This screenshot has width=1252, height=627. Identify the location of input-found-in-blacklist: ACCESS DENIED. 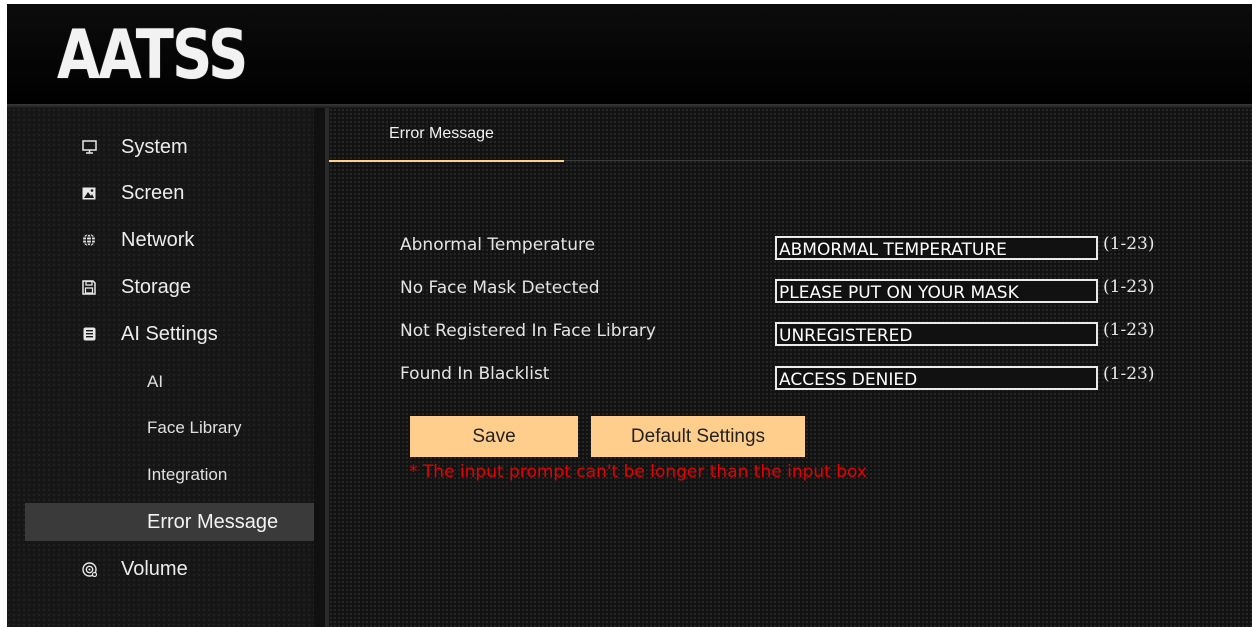
(936, 378).